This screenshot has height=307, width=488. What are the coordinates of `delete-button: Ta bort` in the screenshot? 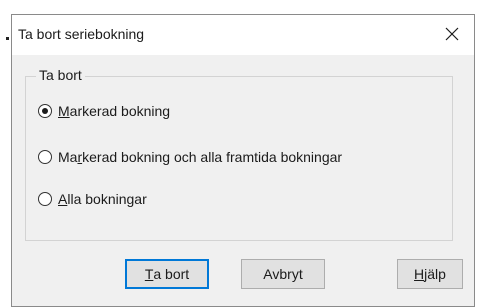 It's located at (167, 274).